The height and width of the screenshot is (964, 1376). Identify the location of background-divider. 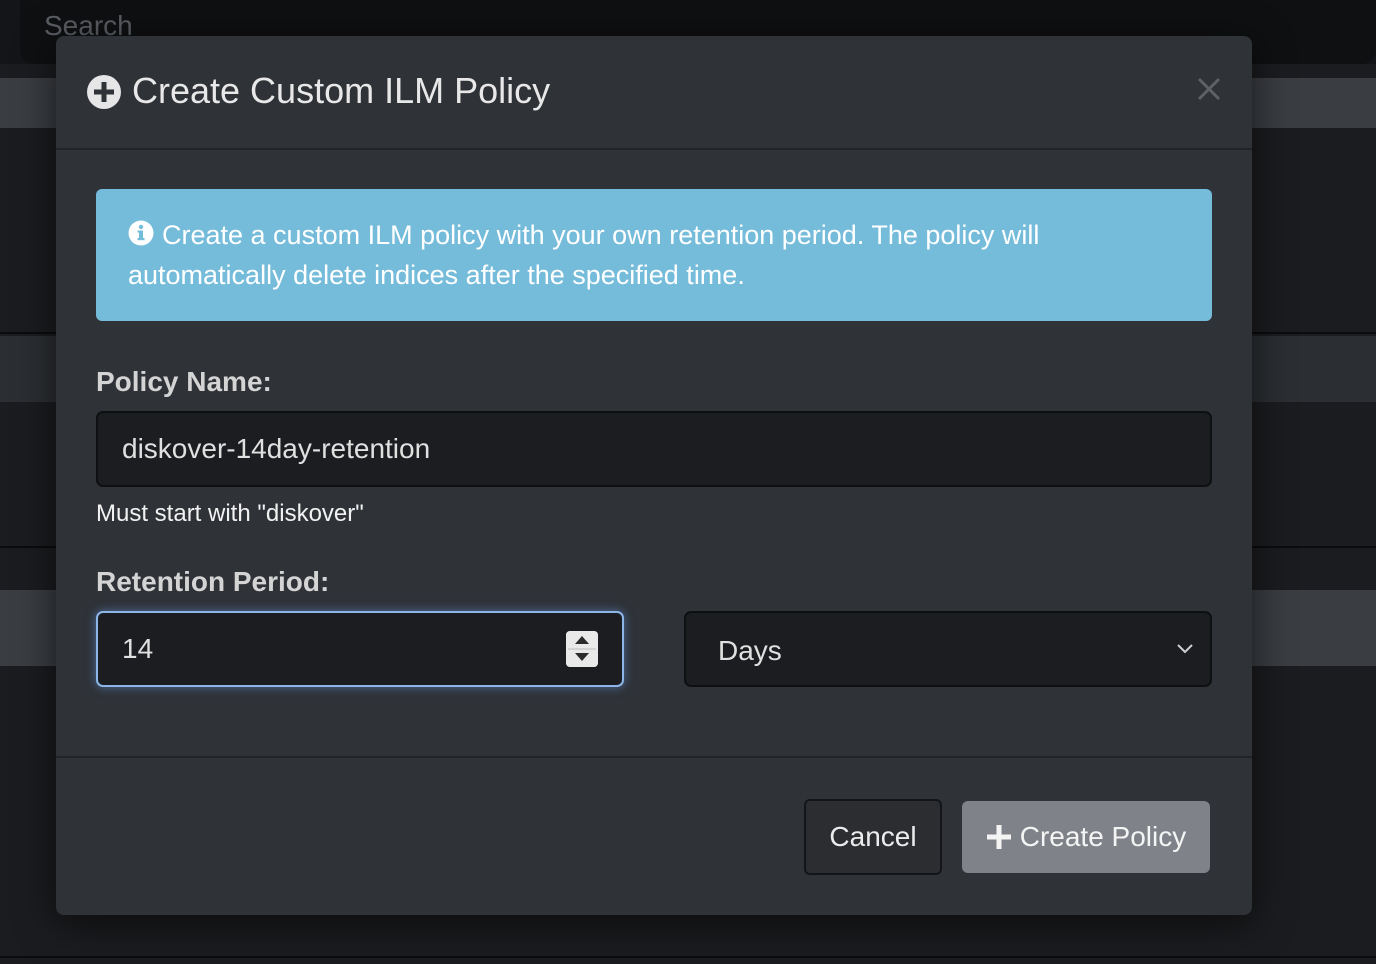
(688, 957).